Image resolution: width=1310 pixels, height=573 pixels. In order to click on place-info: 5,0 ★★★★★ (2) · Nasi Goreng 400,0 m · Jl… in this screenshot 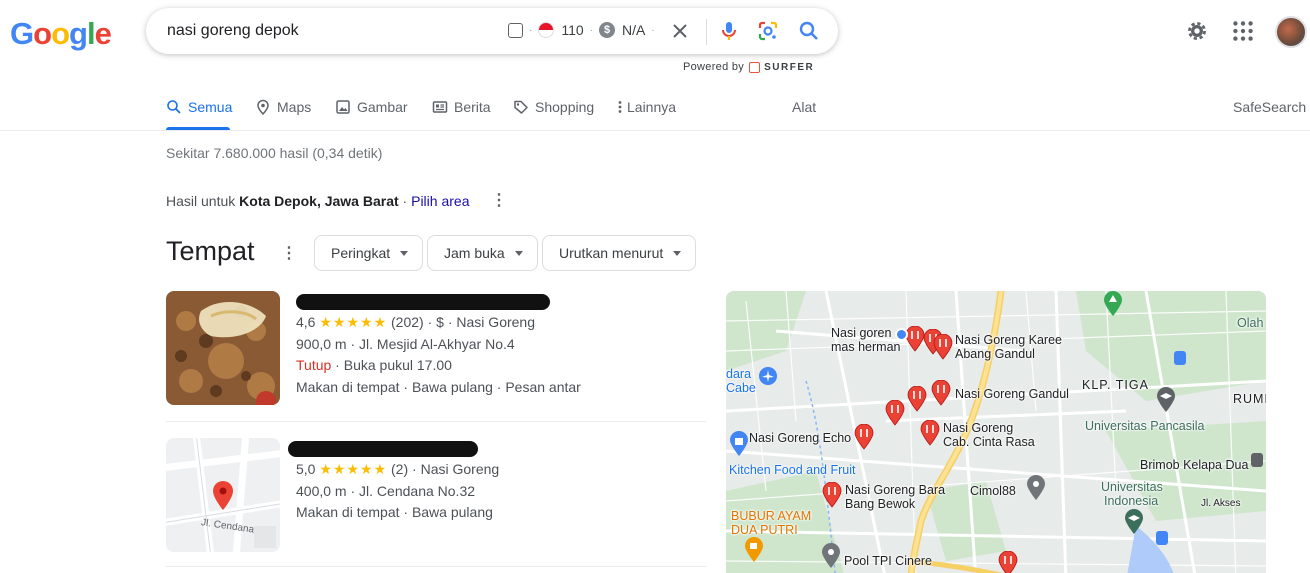, I will do `click(394, 481)`.